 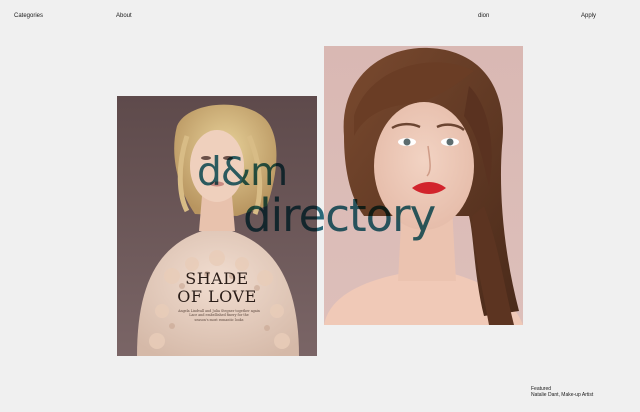 I want to click on brand-logo-line-2: directory, so click(x=339, y=215).